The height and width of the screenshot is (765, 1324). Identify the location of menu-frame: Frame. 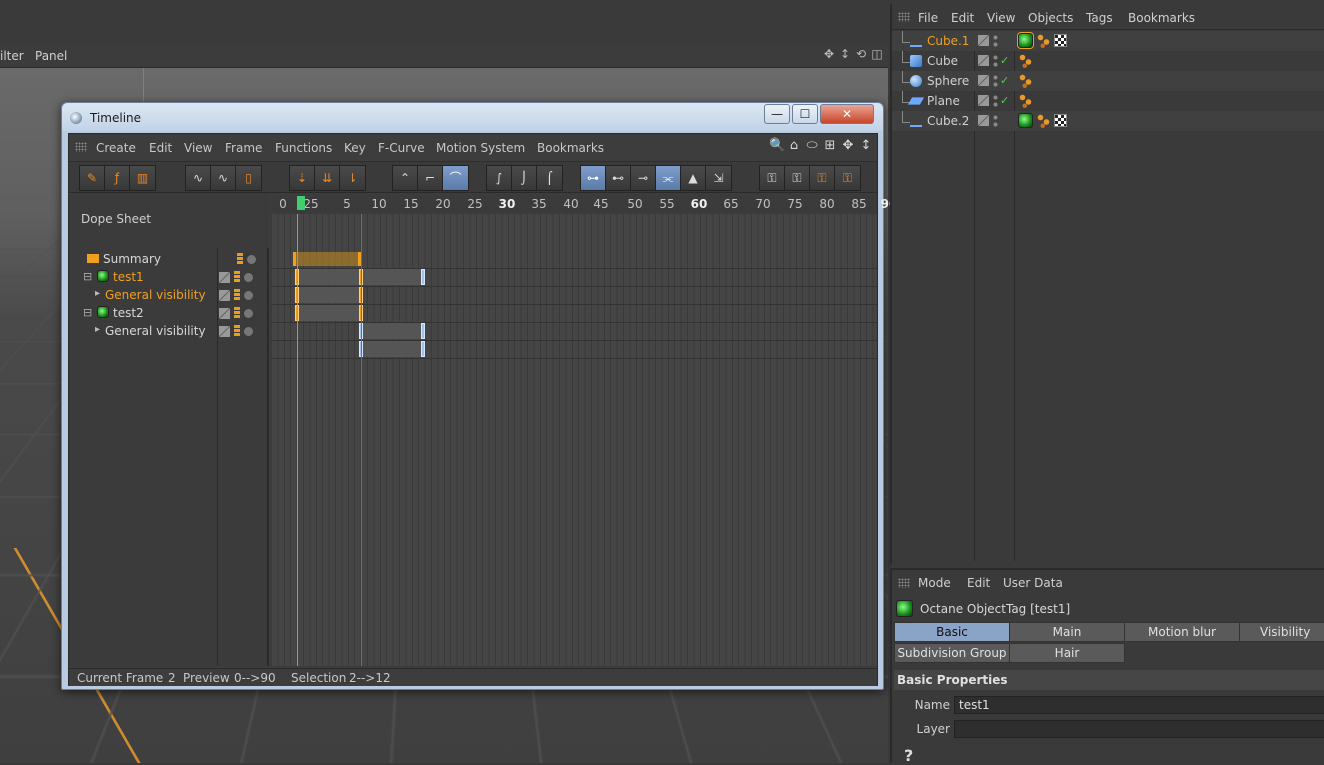
(243, 148).